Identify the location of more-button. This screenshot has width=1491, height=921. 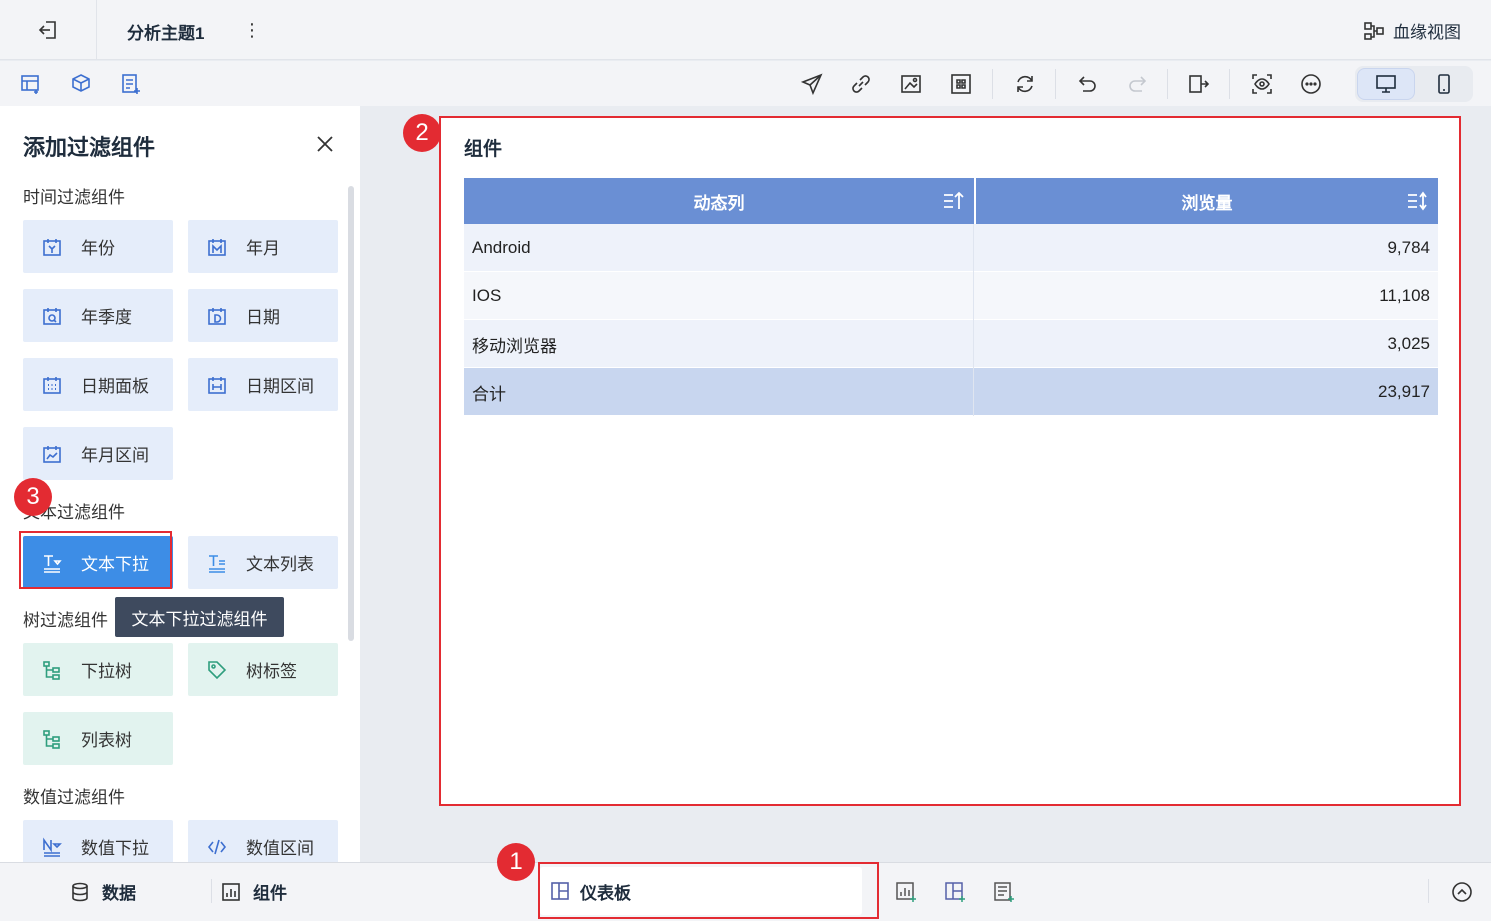
(1311, 84).